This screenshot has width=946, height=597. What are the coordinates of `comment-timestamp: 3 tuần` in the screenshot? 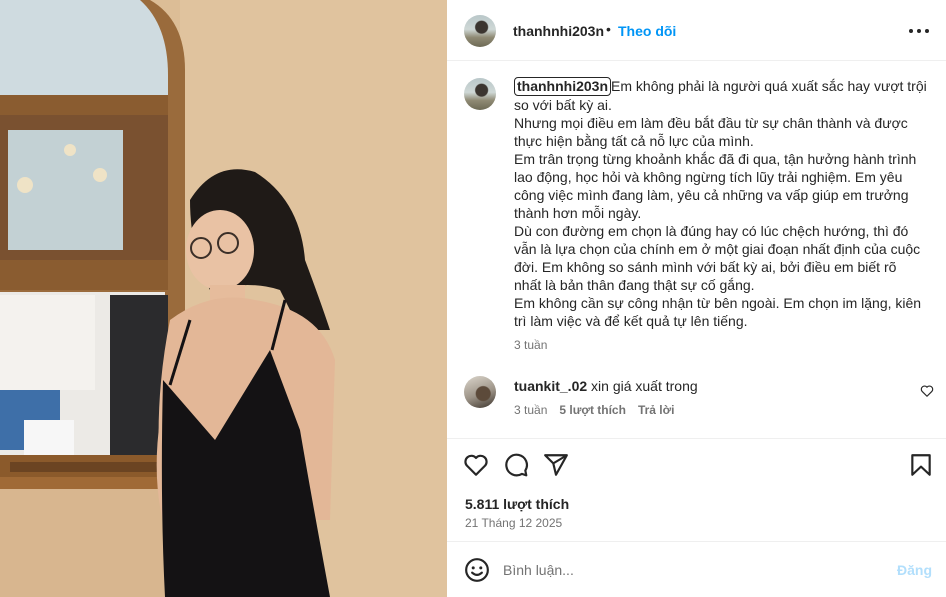 It's located at (530, 410).